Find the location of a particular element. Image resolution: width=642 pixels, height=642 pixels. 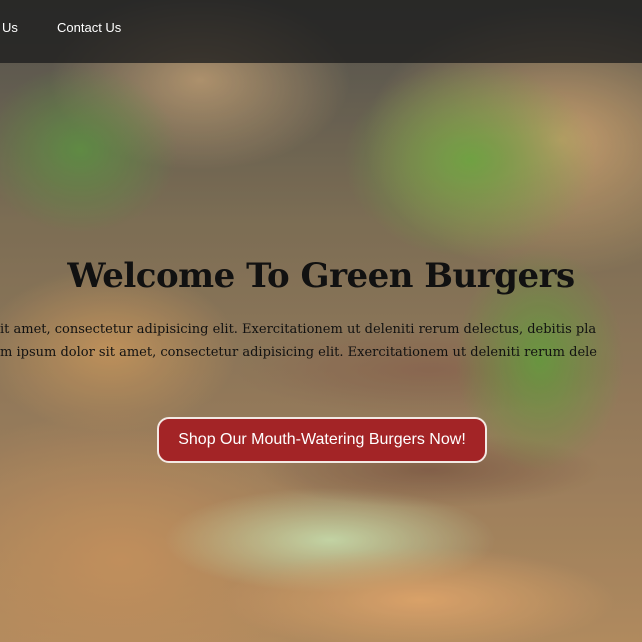

shop-now-button: Shop Our Mouth-Watering Burgers Now! is located at coordinates (322, 440).